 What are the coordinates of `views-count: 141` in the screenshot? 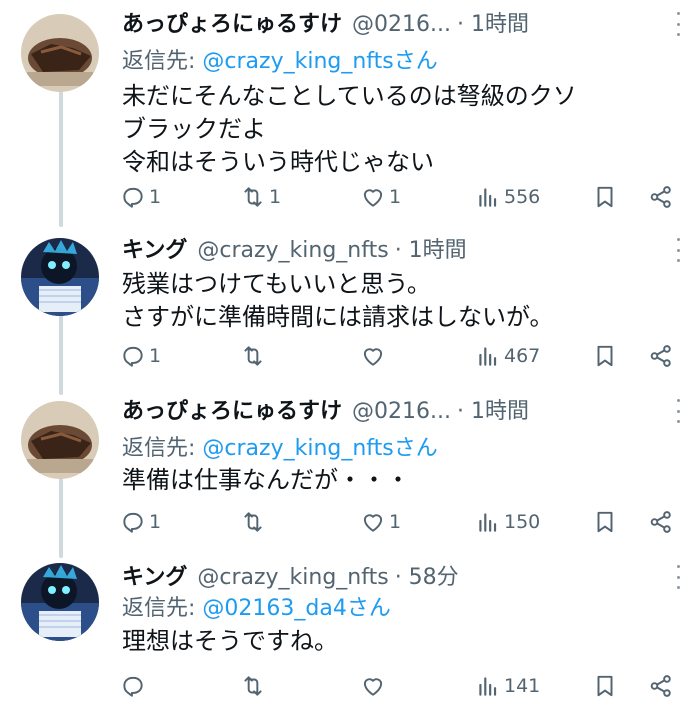 It's located at (522, 686).